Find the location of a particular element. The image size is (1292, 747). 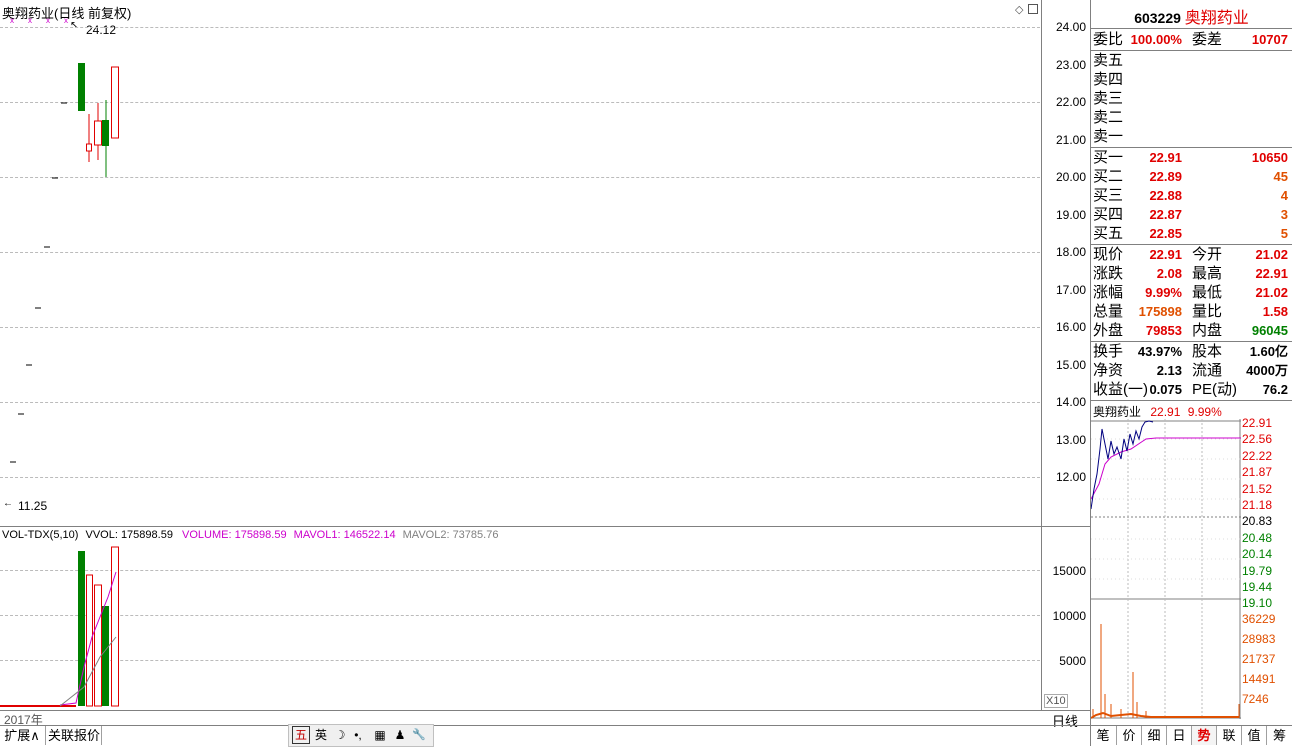

buy-level-label: 买三 is located at coordinates (1108, 195).